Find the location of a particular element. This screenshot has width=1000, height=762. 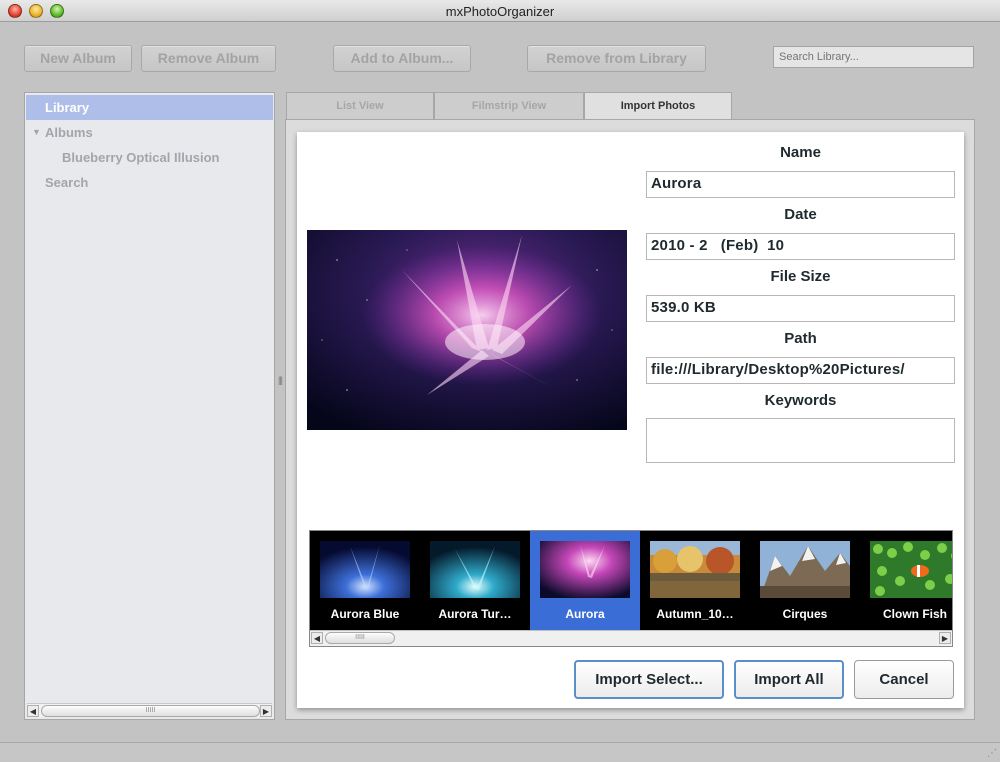

tab-list-view: List View is located at coordinates (360, 105).